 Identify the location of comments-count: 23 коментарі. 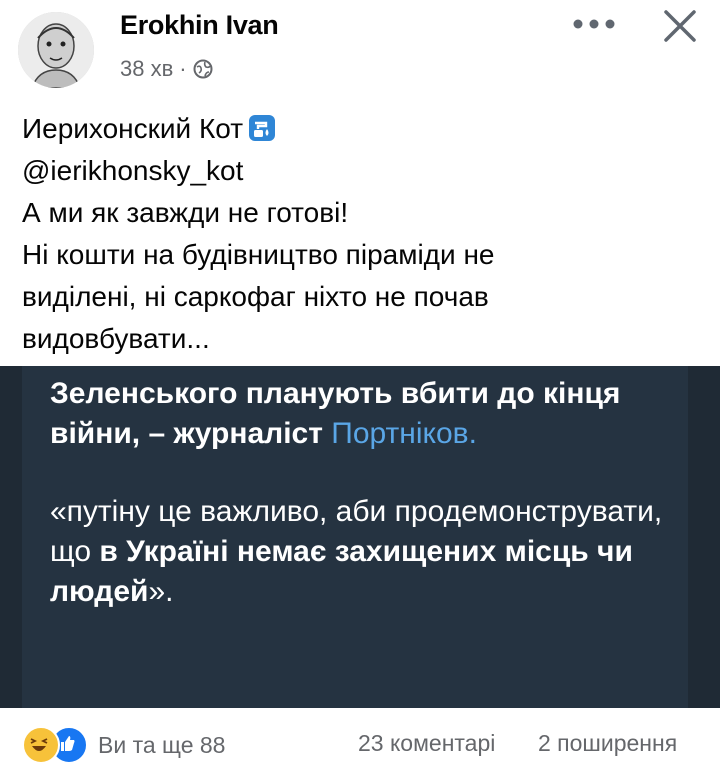
(426, 743).